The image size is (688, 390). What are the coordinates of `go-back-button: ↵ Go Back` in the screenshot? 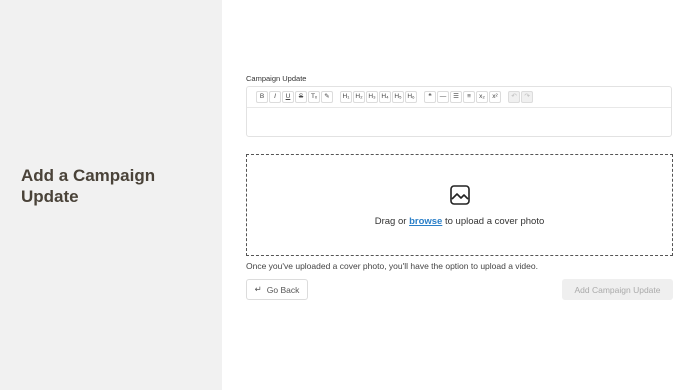 It's located at (277, 289).